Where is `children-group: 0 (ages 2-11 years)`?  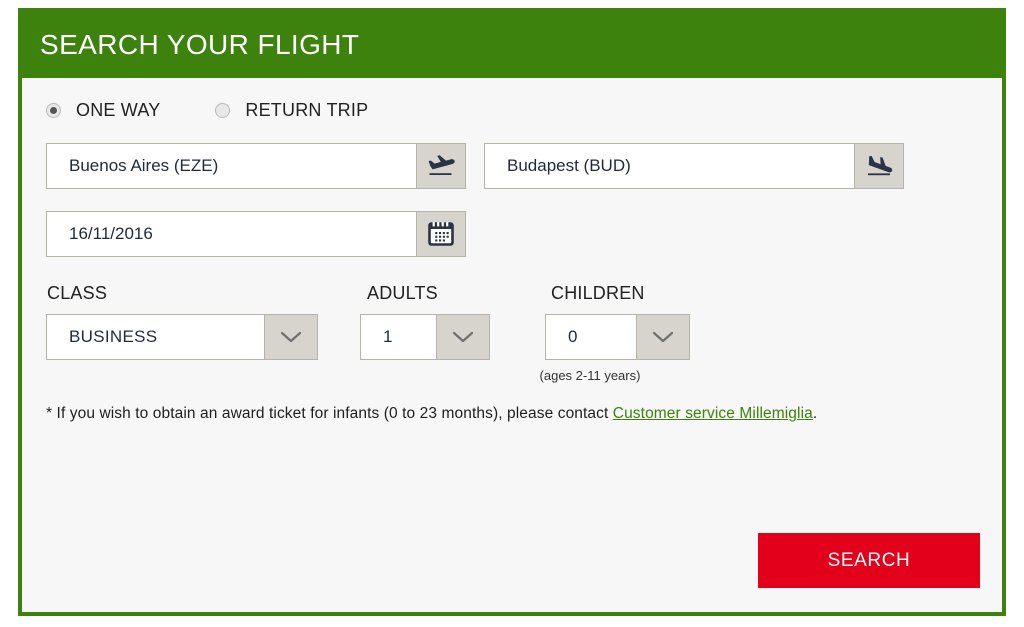
children-group: 0 (ages 2-11 years) is located at coordinates (590, 348).